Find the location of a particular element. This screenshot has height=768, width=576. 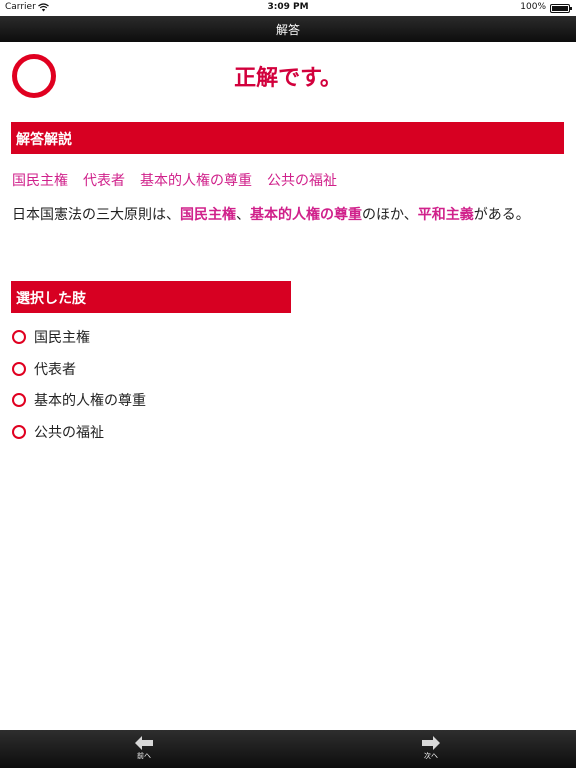

highlight-term: 国民主権 is located at coordinates (208, 215).